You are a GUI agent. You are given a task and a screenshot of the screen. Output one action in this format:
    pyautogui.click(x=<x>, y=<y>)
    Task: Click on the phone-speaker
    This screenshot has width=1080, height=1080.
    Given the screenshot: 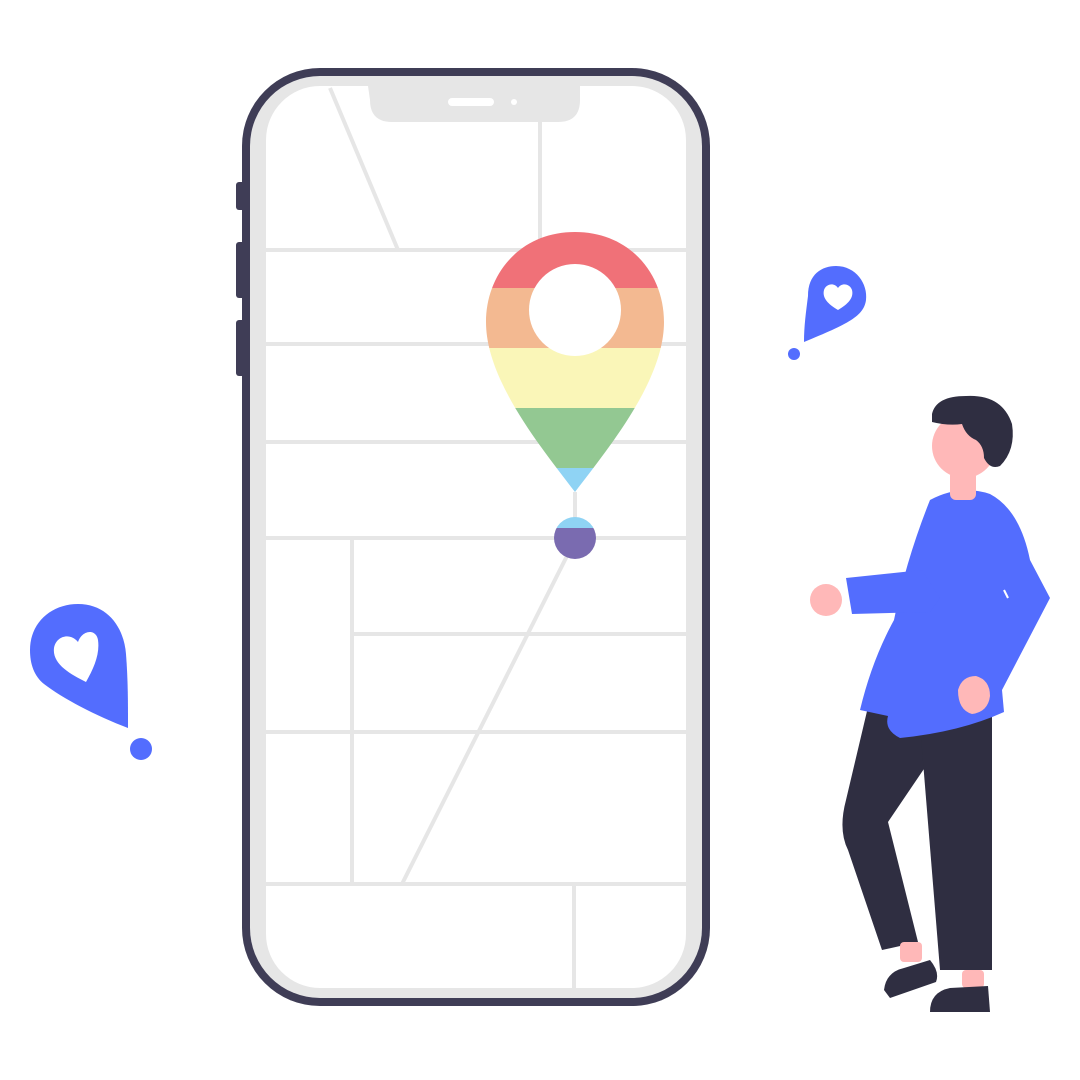 What is the action you would take?
    pyautogui.click(x=471, y=102)
    